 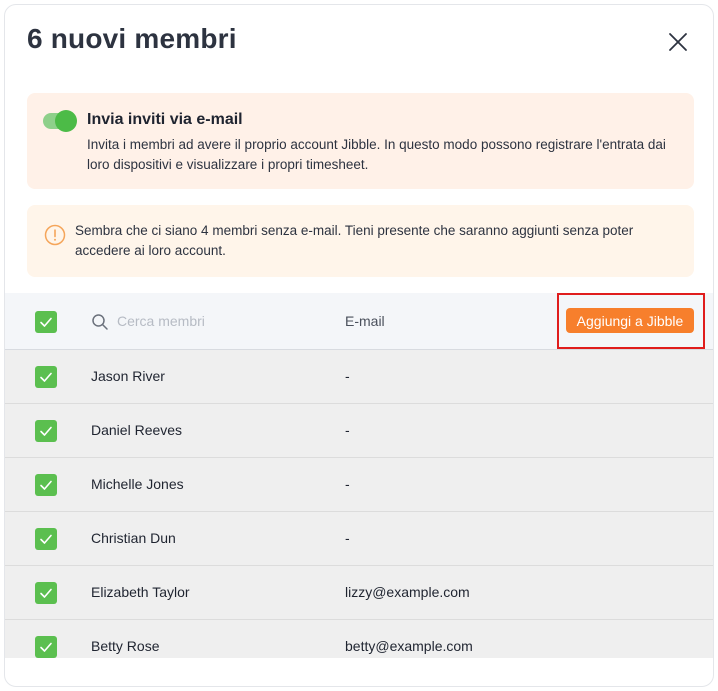 I want to click on invite-email-toggle, so click(x=60, y=121).